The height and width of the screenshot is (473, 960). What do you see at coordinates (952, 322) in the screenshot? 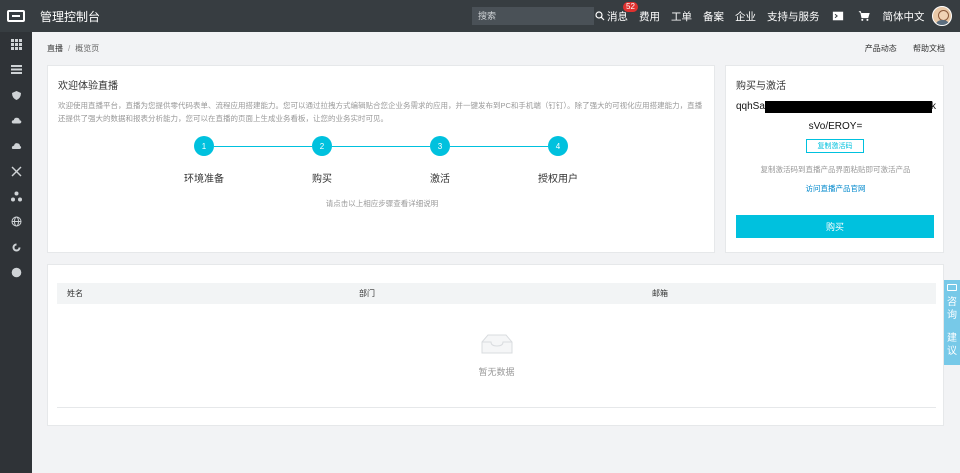
I see `consult-float-tab: 咨询 建议` at bounding box center [952, 322].